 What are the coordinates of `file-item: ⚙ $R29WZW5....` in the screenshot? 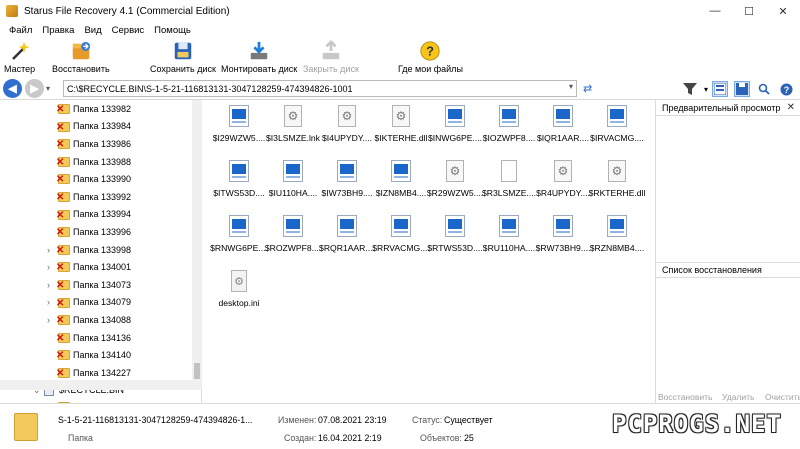 It's located at (455, 182).